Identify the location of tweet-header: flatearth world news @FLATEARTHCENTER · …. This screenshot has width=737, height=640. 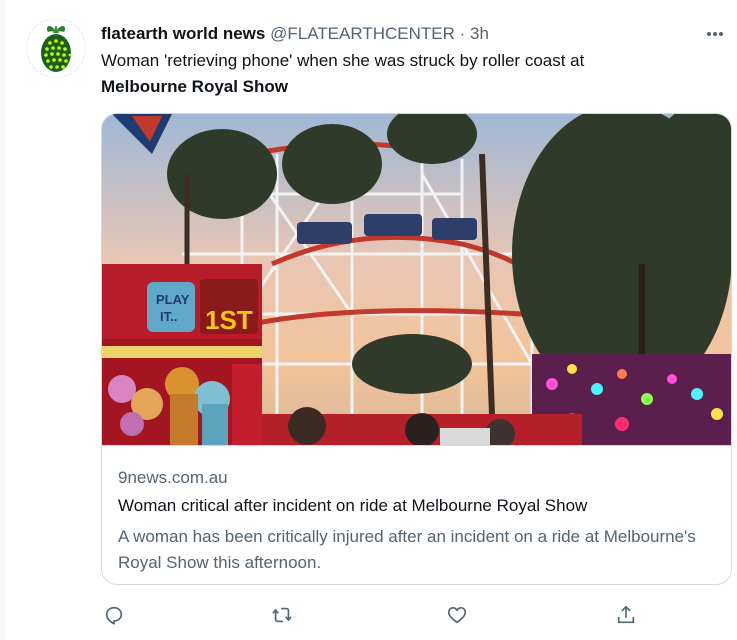
(401, 34).